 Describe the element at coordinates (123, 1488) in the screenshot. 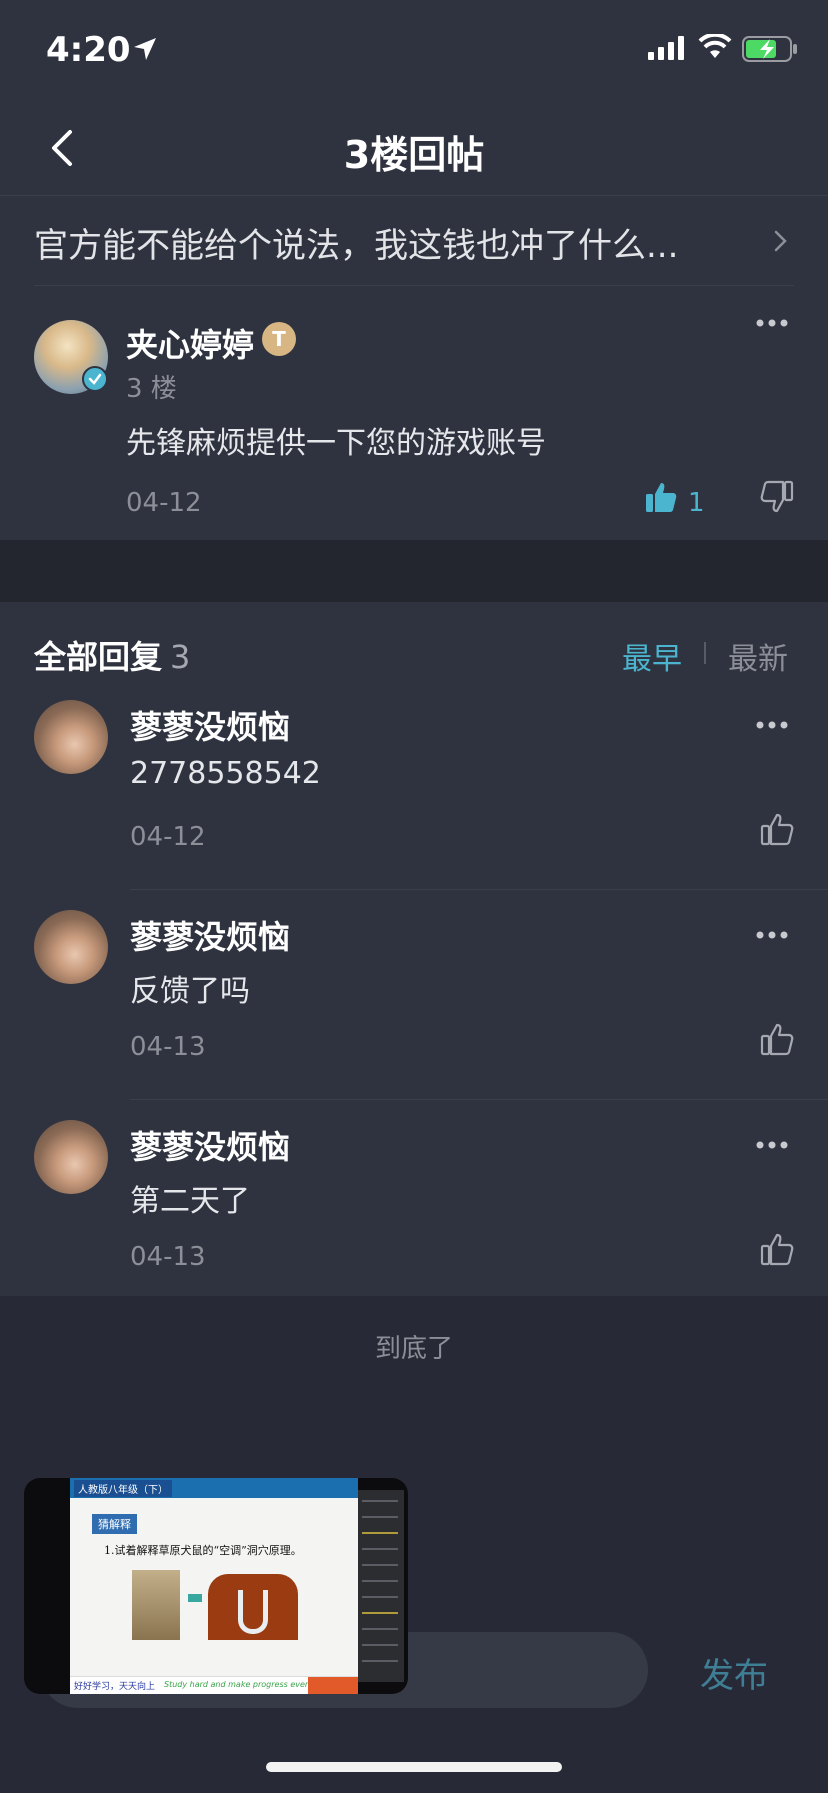

I see `slide-header-label: 人教版八年级（下）` at that location.